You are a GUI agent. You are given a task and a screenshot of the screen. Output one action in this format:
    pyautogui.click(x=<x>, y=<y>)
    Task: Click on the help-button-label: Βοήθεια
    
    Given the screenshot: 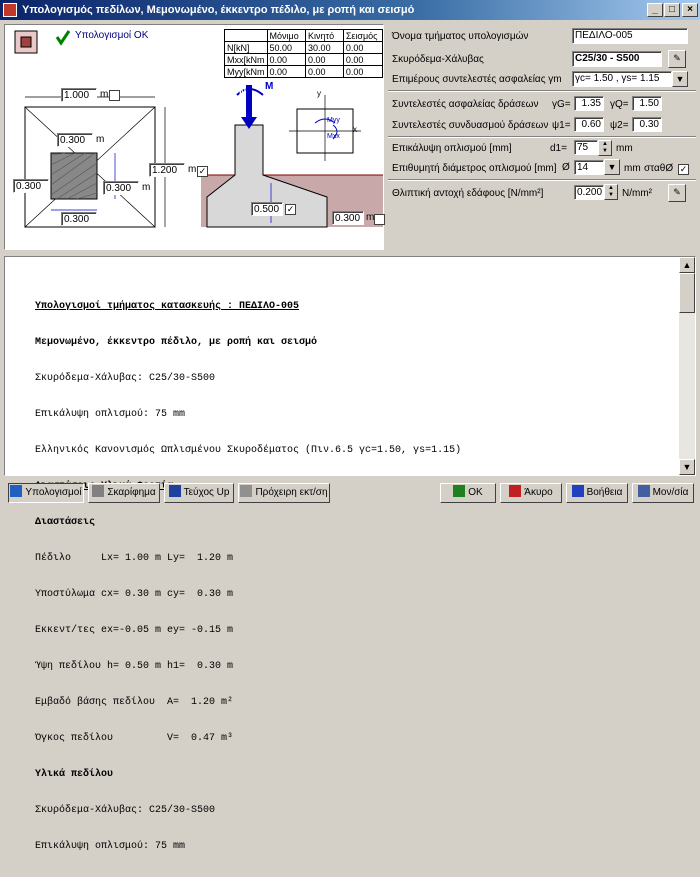 What is the action you would take?
    pyautogui.click(x=604, y=492)
    